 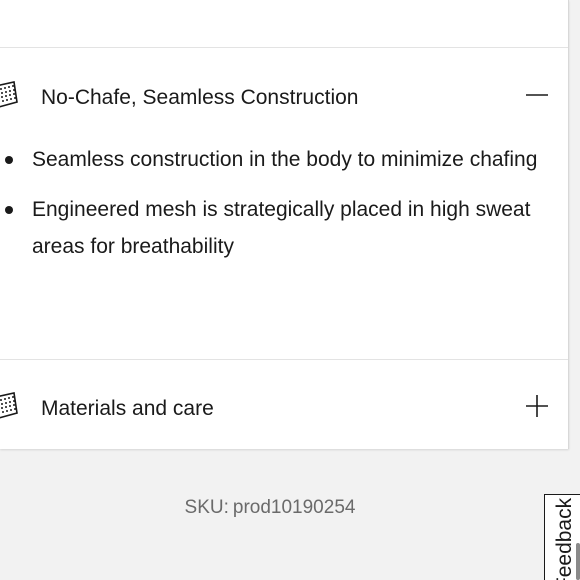 I want to click on scrollbar-thumb, so click(x=578, y=561).